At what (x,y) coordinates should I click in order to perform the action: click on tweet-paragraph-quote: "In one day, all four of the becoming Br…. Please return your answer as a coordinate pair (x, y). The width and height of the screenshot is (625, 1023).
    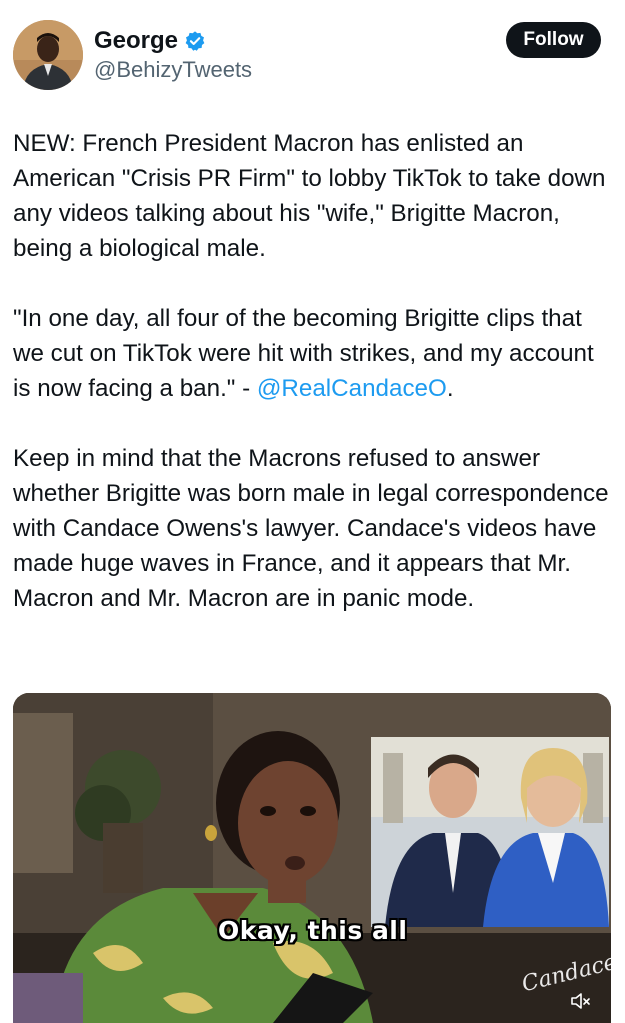
    Looking at the image, I should click on (313, 353).